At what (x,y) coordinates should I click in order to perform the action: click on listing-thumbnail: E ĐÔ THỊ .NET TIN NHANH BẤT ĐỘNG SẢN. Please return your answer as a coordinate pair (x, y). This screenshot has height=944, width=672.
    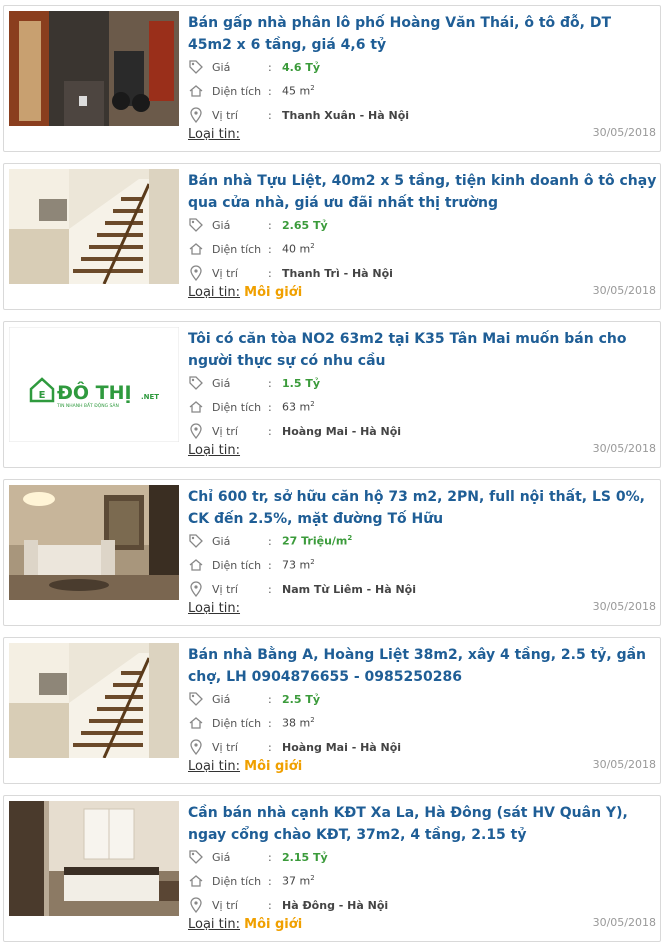
    Looking at the image, I should click on (94, 384).